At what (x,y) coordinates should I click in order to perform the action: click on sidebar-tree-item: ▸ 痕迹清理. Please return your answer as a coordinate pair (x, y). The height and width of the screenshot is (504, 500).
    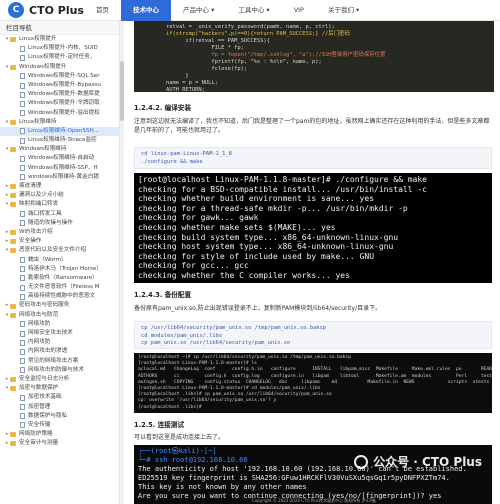
    Looking at the image, I should click on (59, 186).